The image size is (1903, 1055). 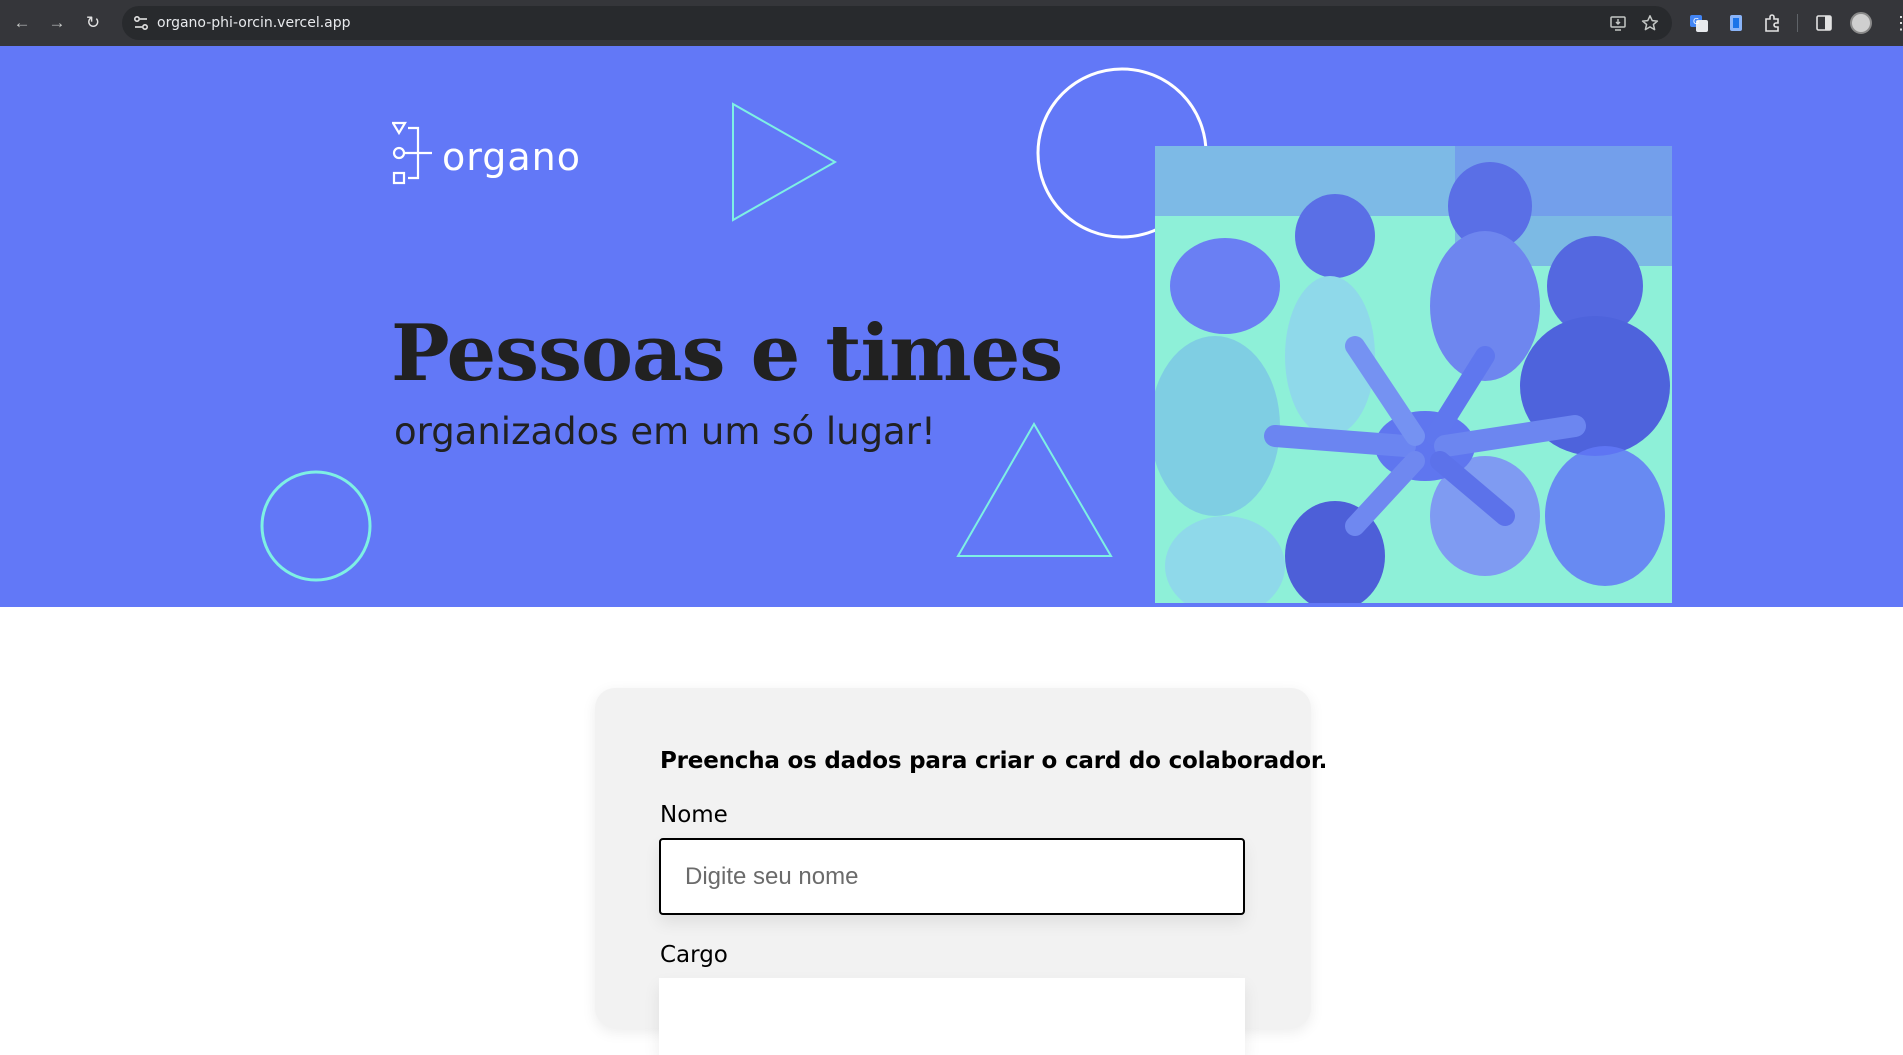 What do you see at coordinates (1413, 374) in the screenshot?
I see `team-photo` at bounding box center [1413, 374].